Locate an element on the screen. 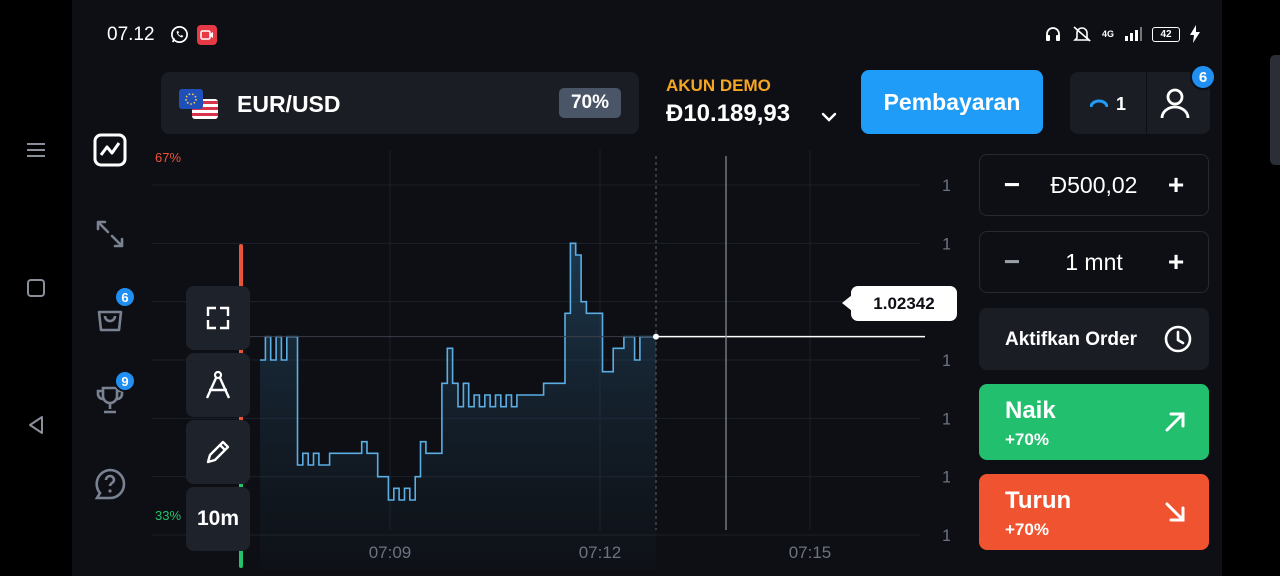  home-button is located at coordinates (36, 288).